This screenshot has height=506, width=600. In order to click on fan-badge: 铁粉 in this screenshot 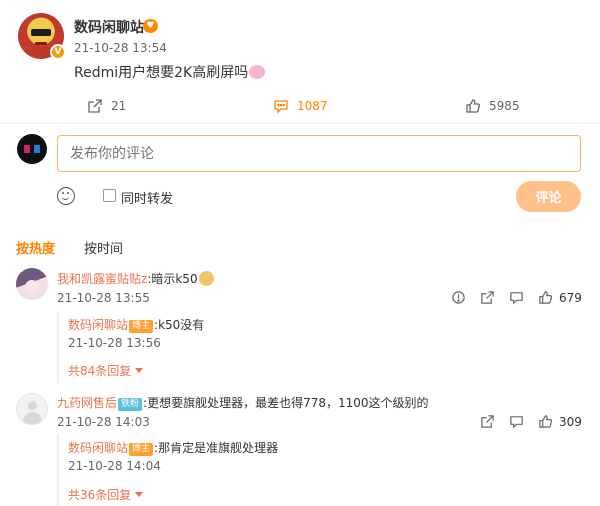, I will do `click(130, 404)`.